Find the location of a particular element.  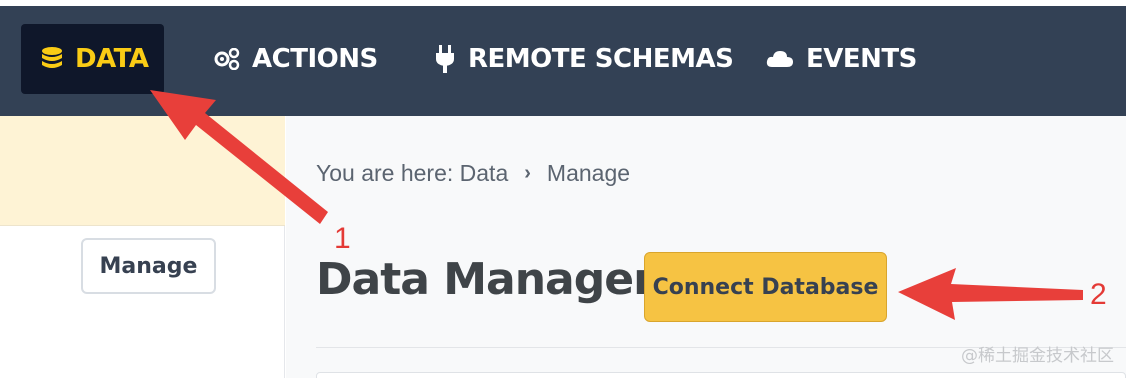

plug-icon is located at coordinates (445, 59).